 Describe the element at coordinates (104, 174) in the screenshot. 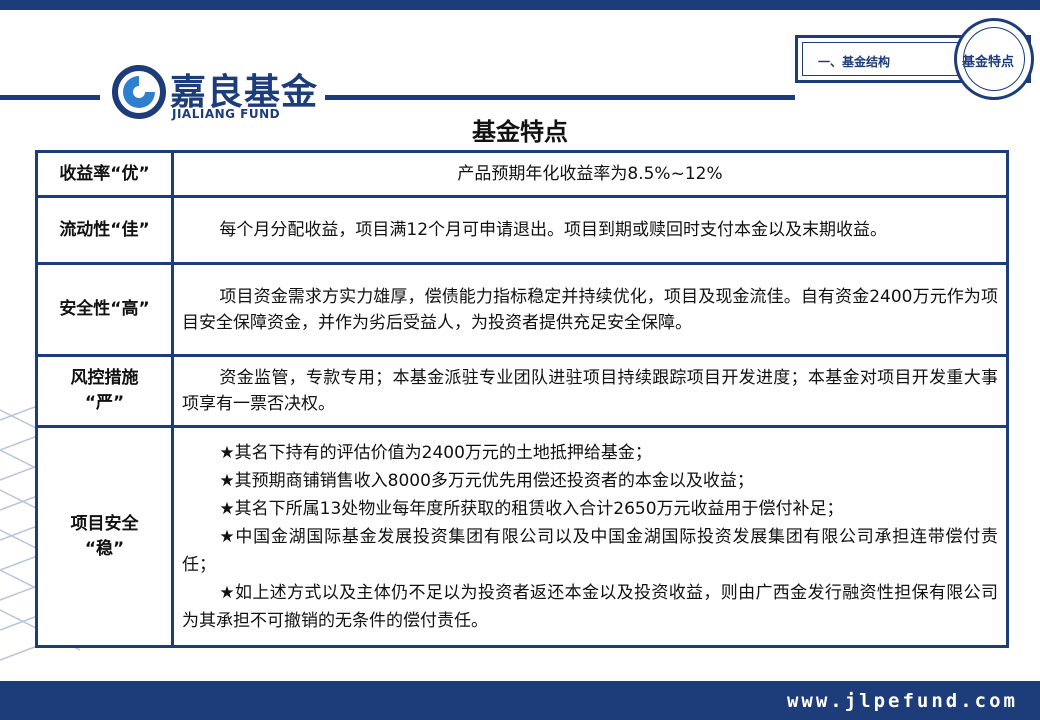

I see `row-label: 收益率“优”` at that location.